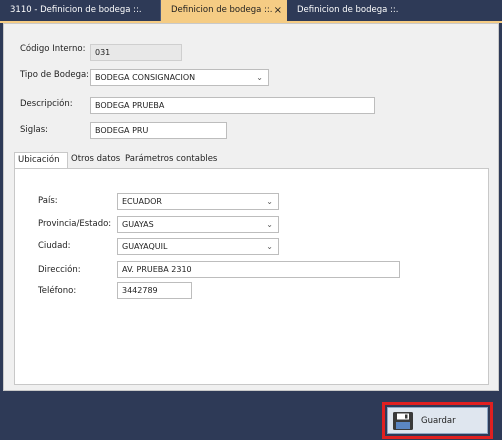 The image size is (502, 440). I want to click on ciudad-select: GUAYAQUIL ⌄, so click(198, 246).